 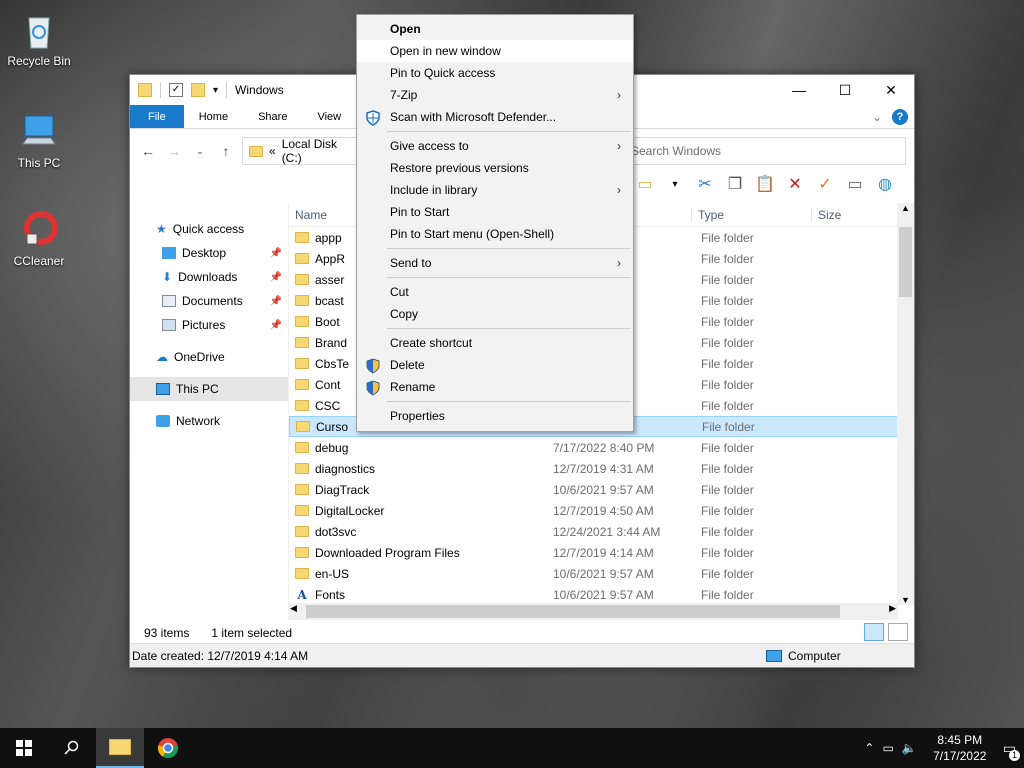 I want to click on close-button: ✕, so click(x=891, y=90).